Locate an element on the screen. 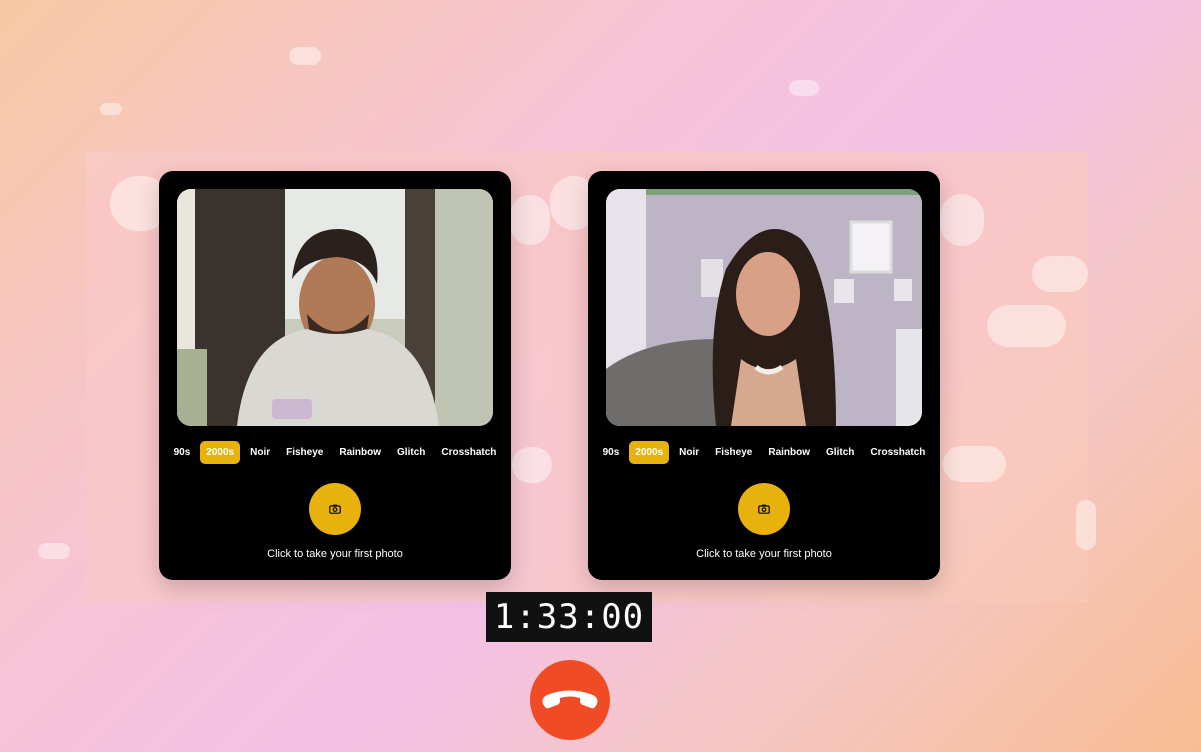 The width and height of the screenshot is (1201, 752). hang-up-button is located at coordinates (570, 700).